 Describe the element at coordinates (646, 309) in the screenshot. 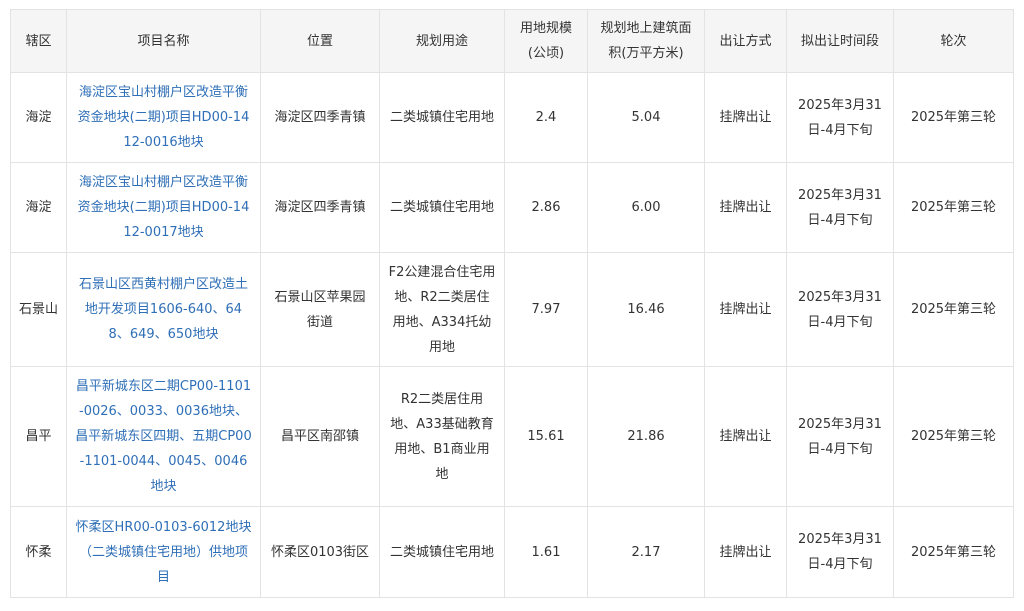

I see `cell-floor-area: 16.46` at that location.